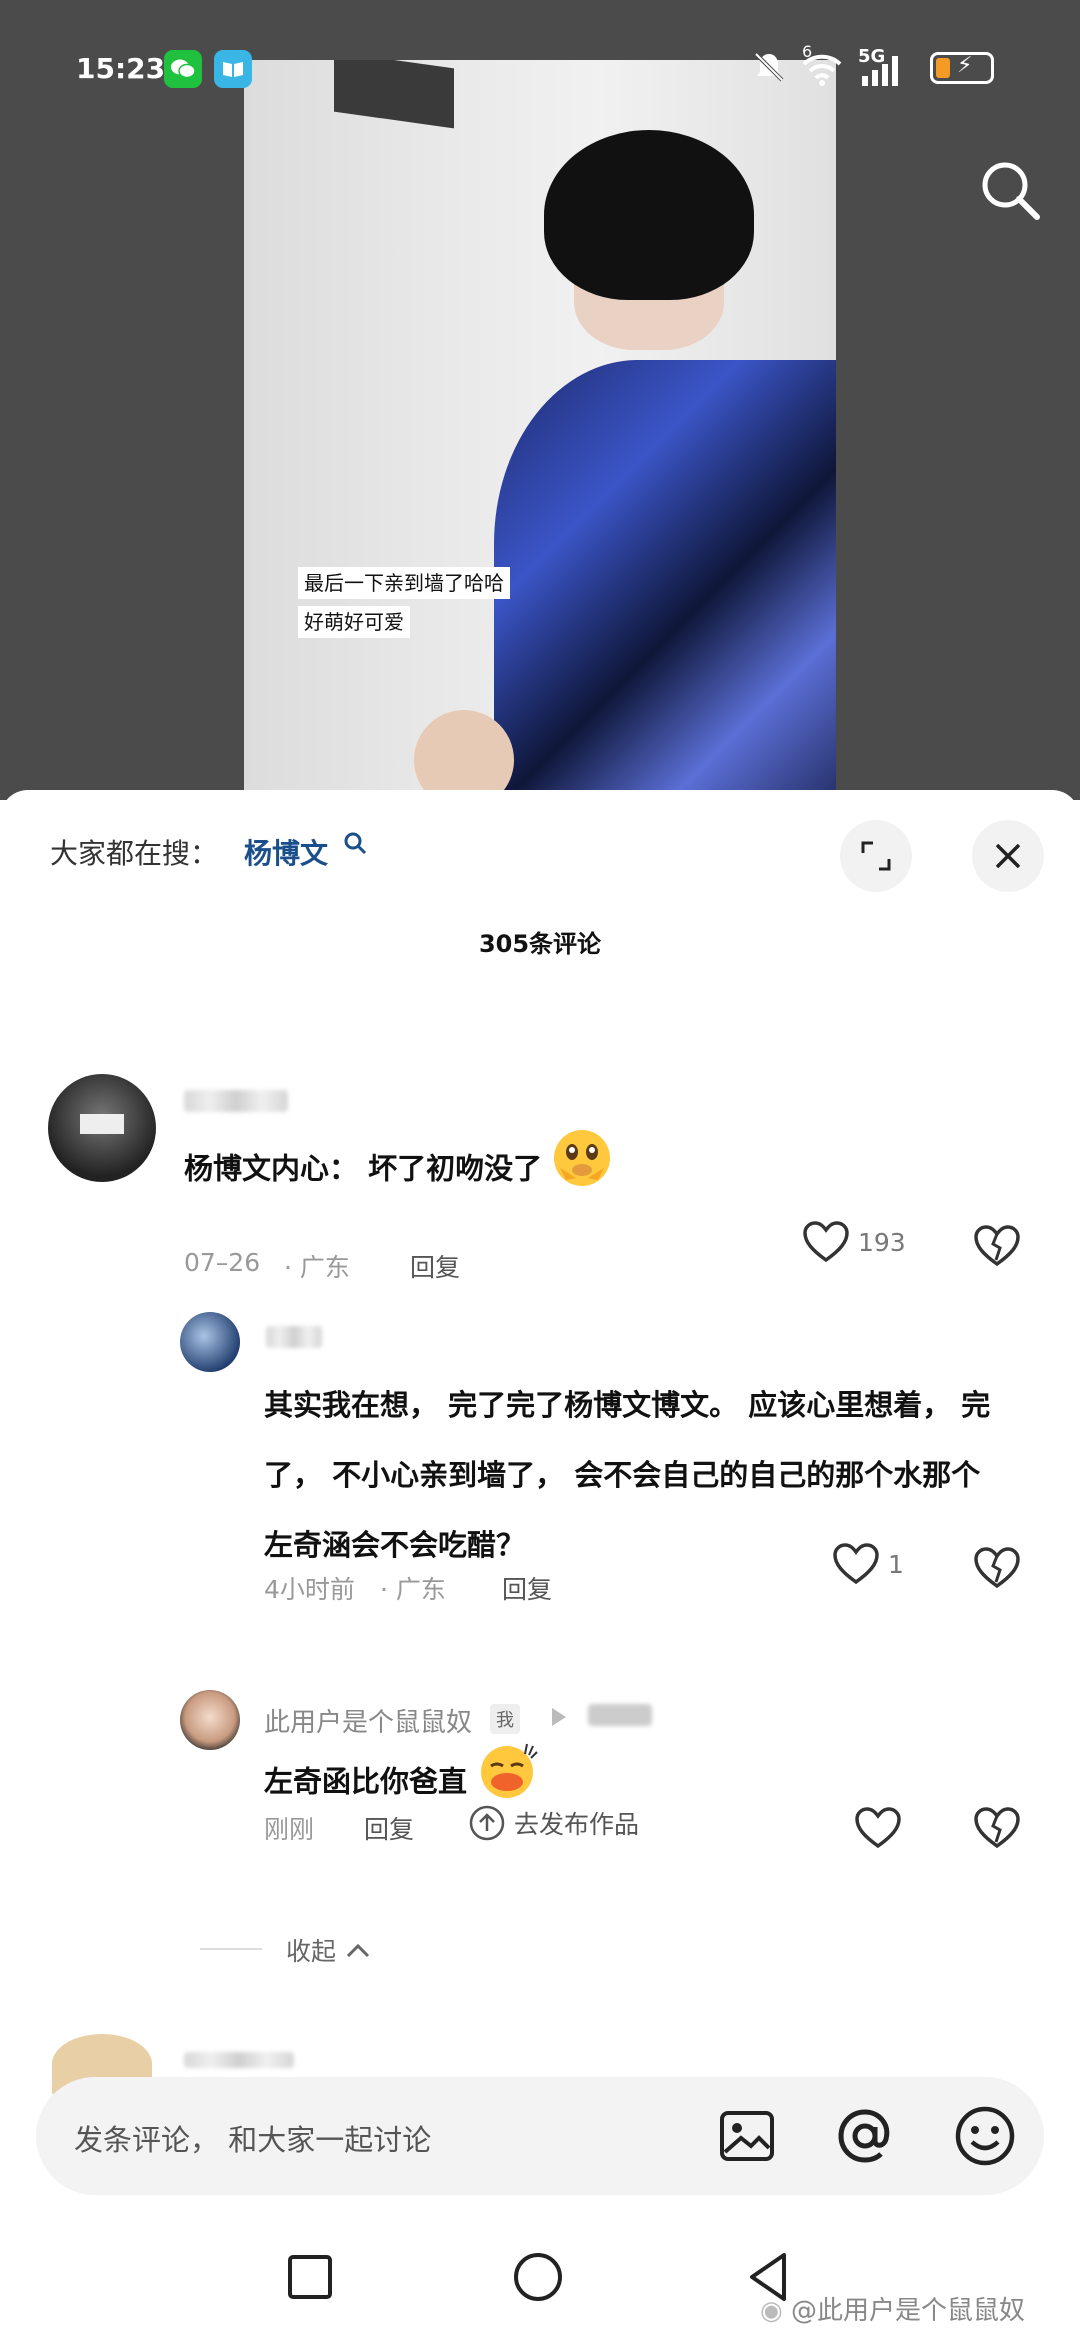 This screenshot has width=1080, height=2337. I want to click on wifi-icon: 6, so click(822, 67).